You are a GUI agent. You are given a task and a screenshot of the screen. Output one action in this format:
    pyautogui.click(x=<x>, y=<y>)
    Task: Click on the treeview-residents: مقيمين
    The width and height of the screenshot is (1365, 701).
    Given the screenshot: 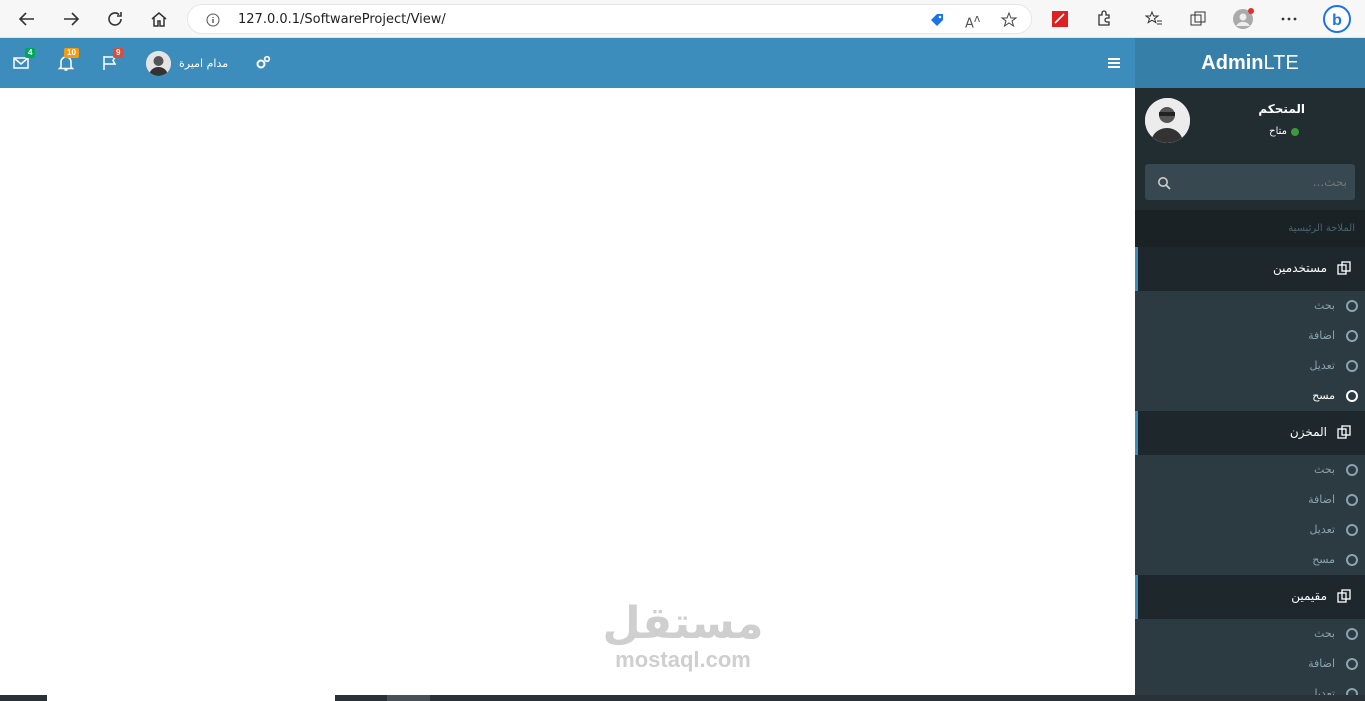 What is the action you would take?
    pyautogui.click(x=1250, y=597)
    